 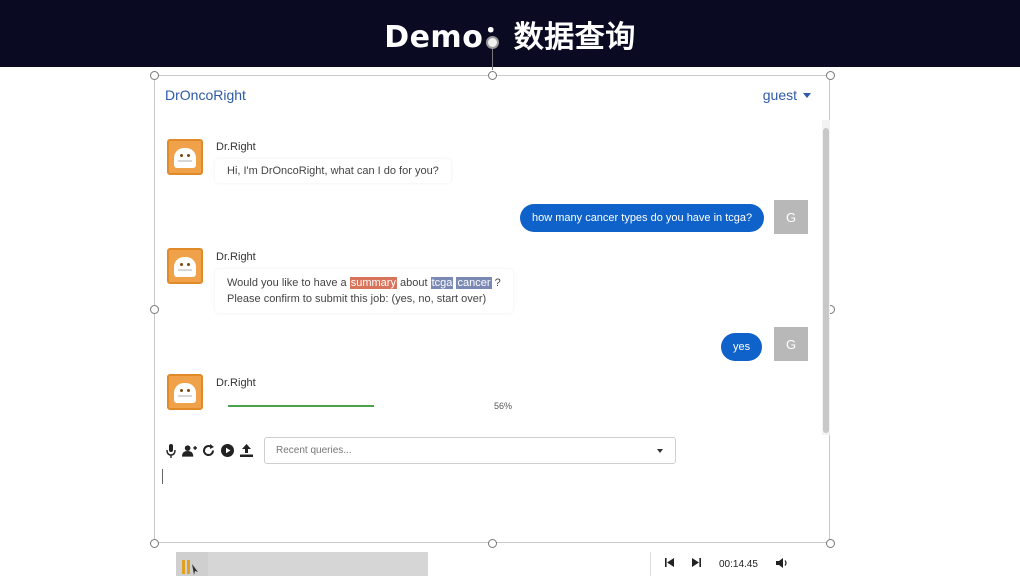 What do you see at coordinates (414, 283) in the screenshot?
I see `confirm-mid: about` at bounding box center [414, 283].